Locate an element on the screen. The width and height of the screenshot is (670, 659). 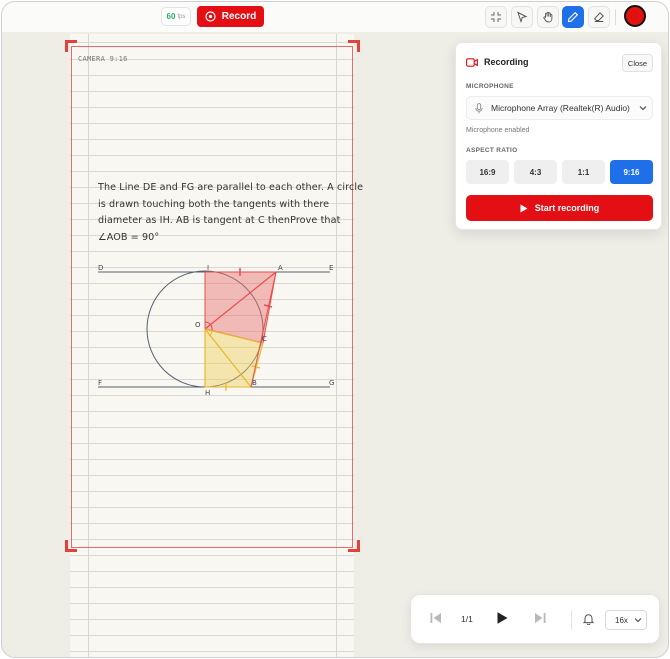
bell-button is located at coordinates (588, 619).